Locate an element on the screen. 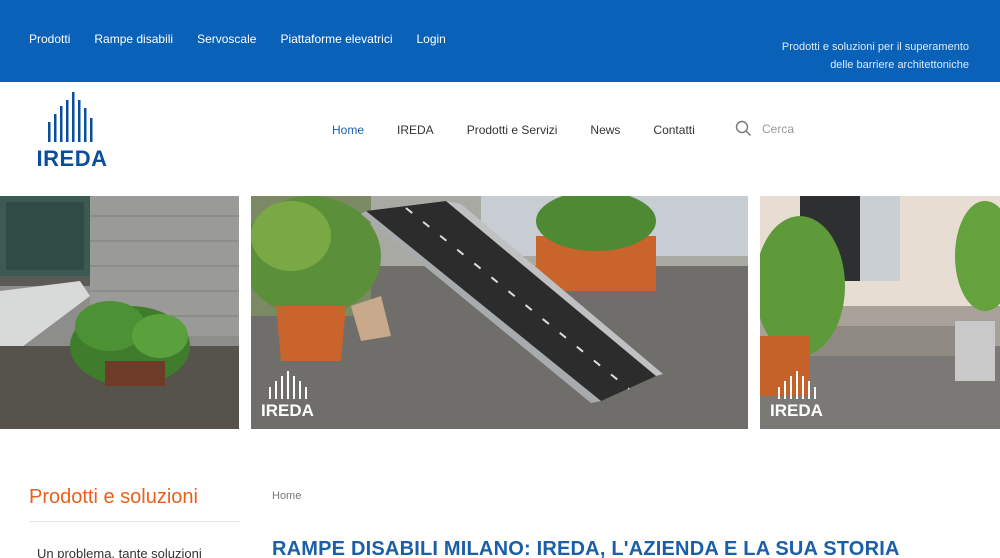  slide-next: IREDA is located at coordinates (880, 312).